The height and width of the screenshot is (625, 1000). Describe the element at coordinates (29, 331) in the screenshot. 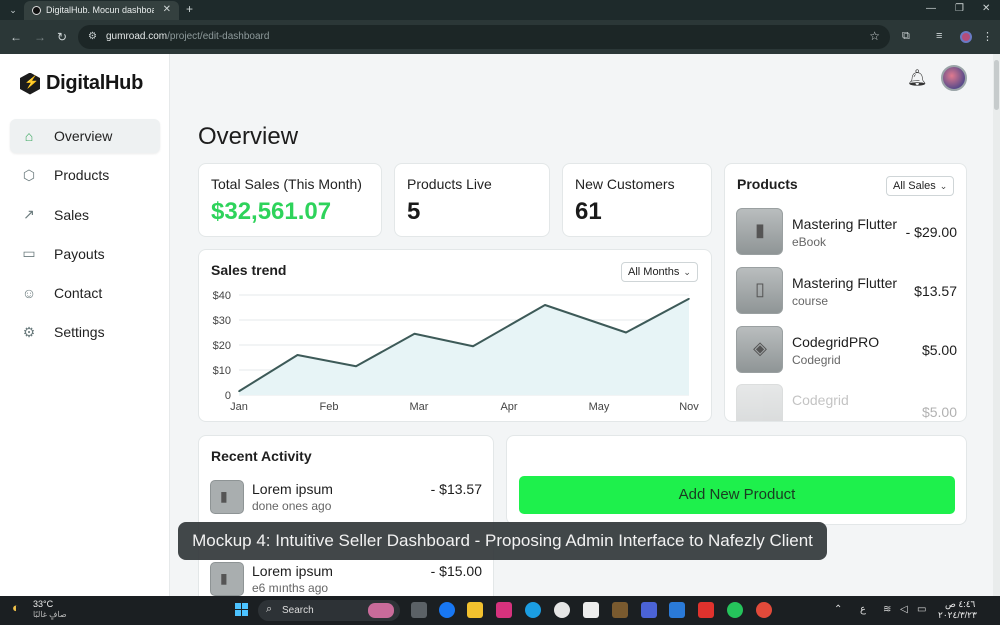

I see `gear-icon: ⚙` at that location.